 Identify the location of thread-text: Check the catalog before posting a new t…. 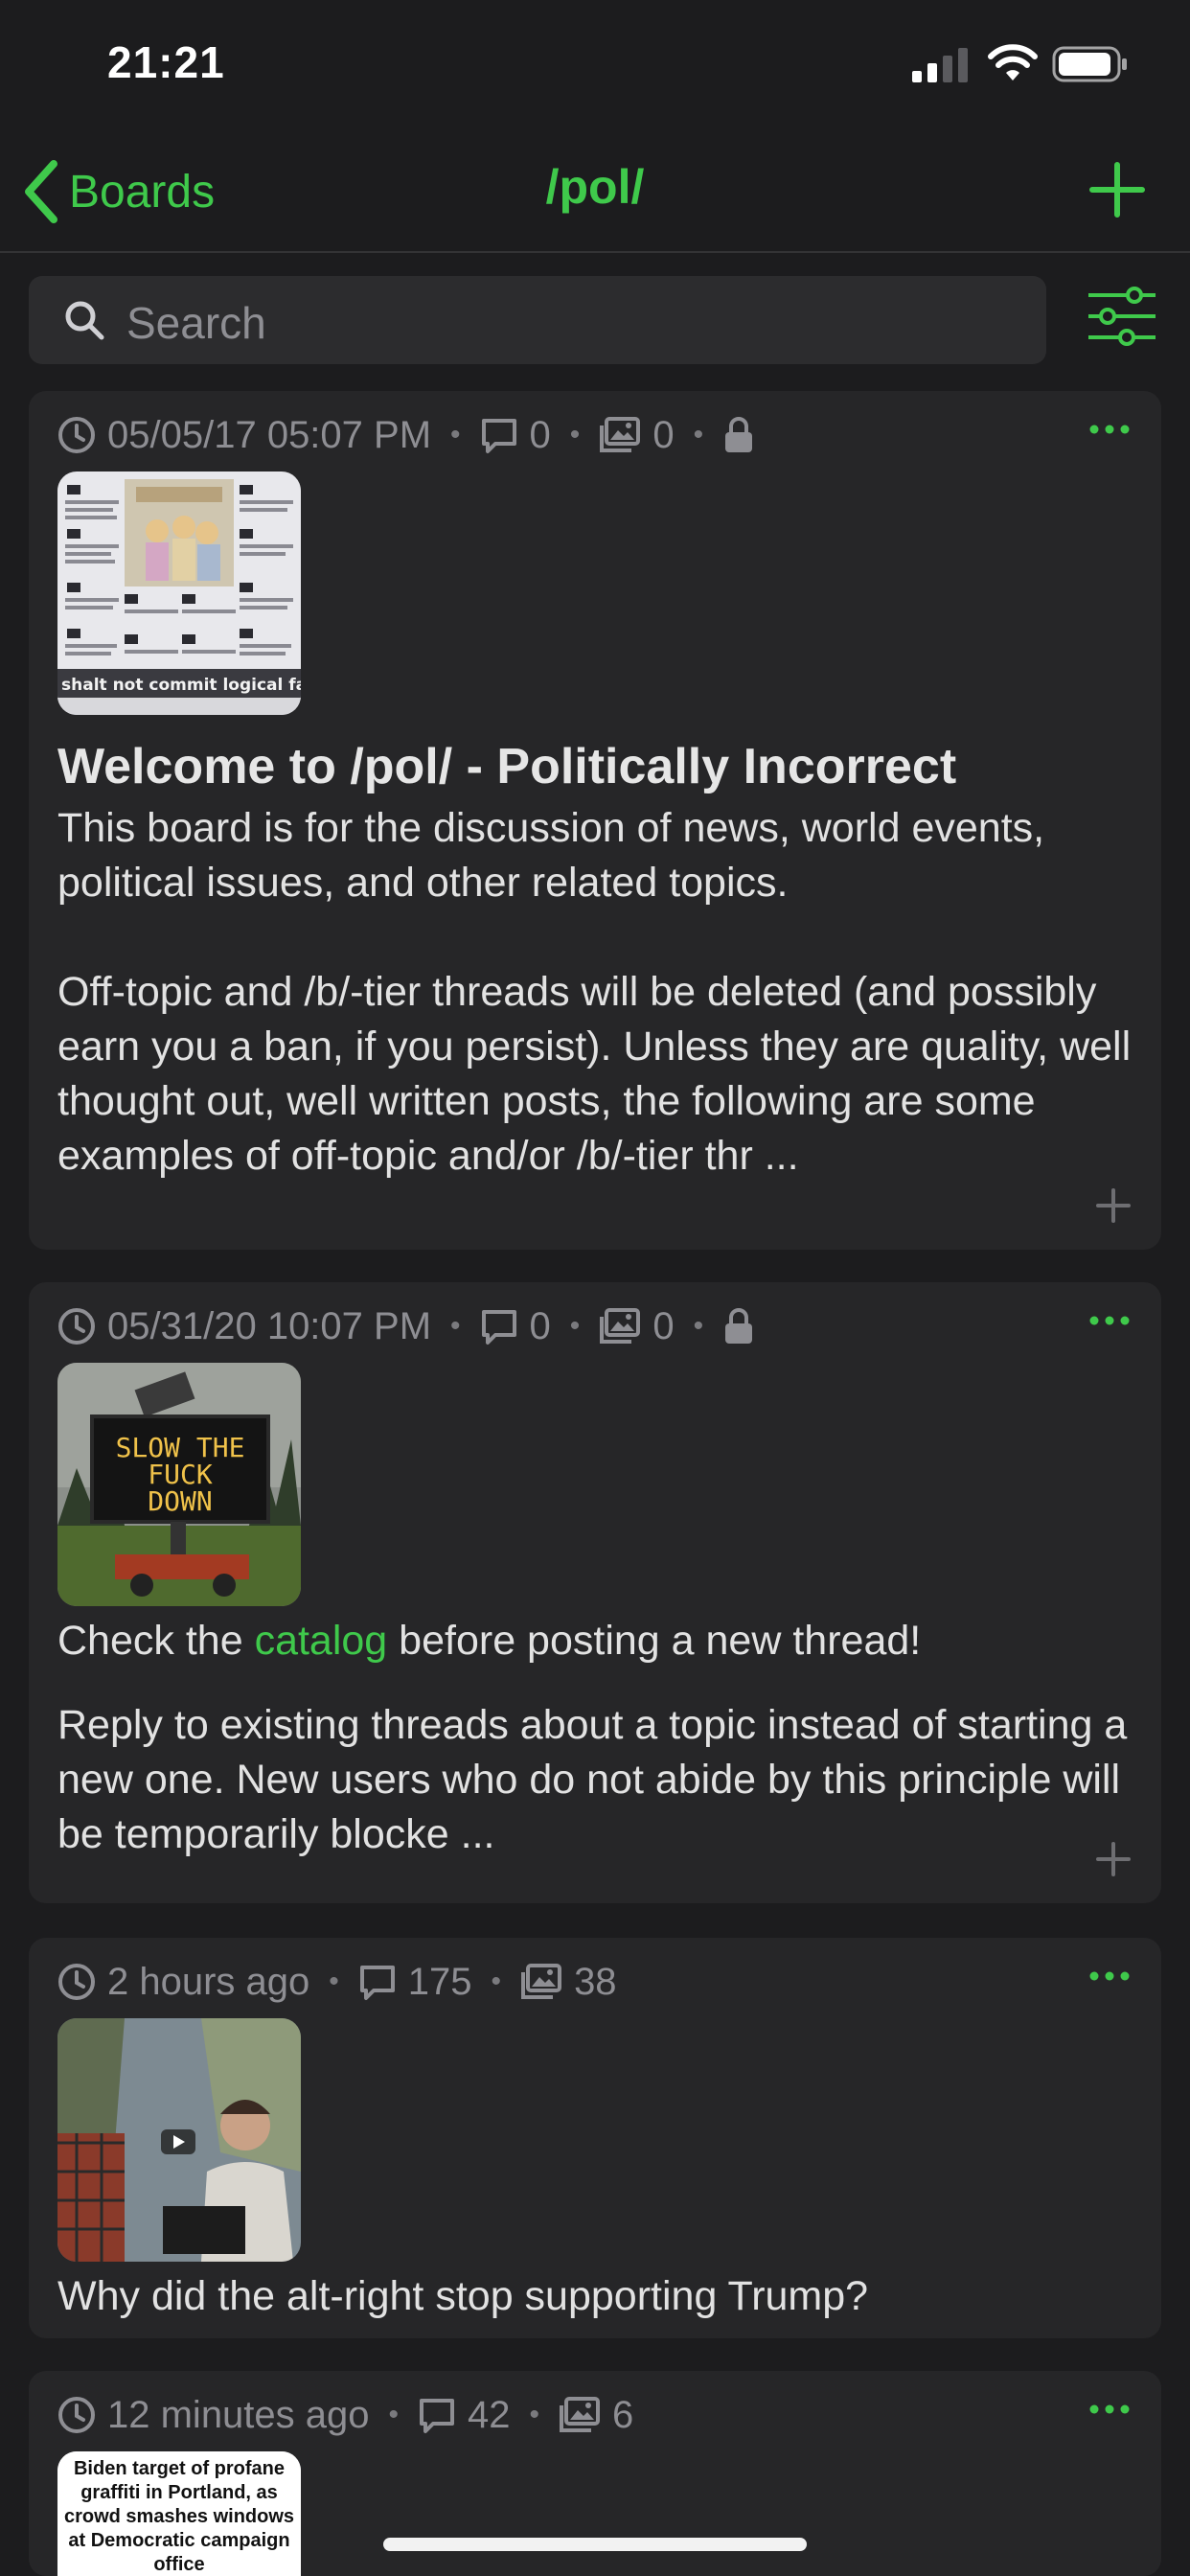
(604, 1641).